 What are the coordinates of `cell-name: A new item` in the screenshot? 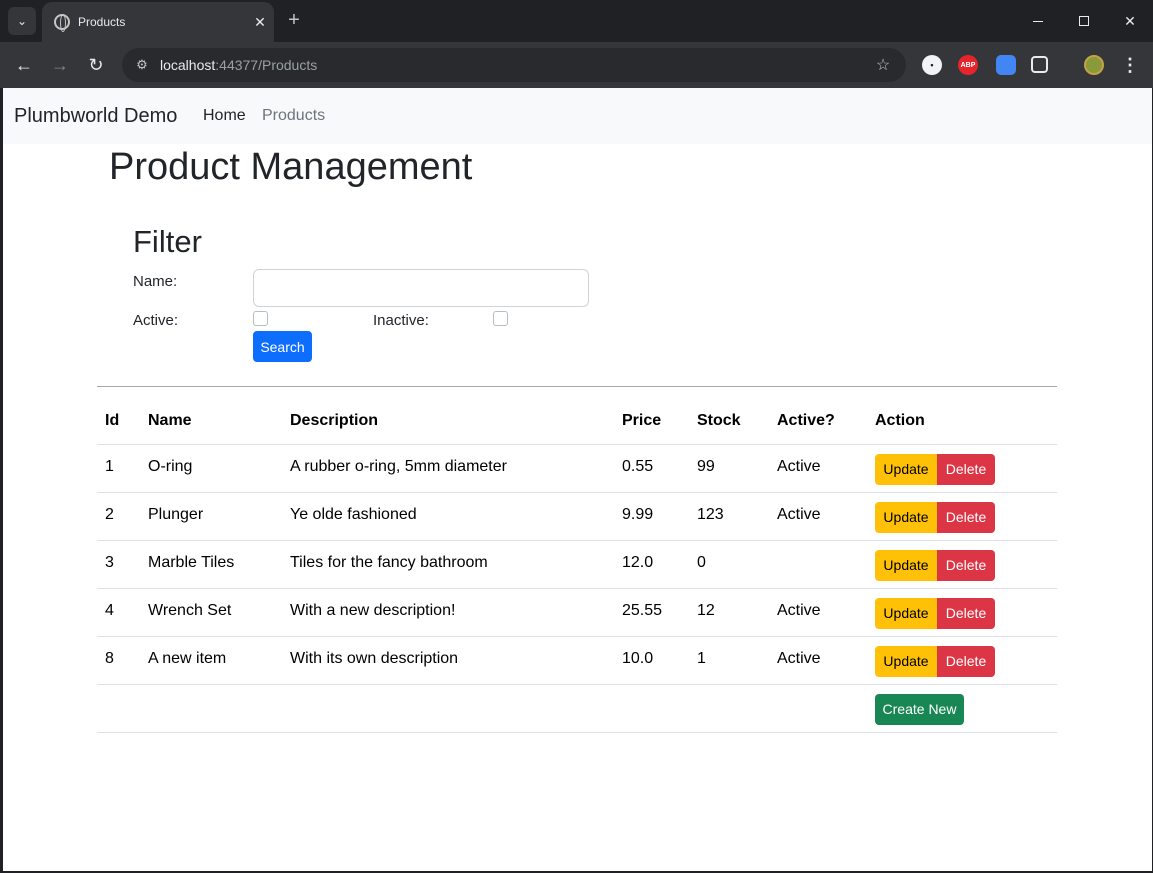 It's located at (211, 660).